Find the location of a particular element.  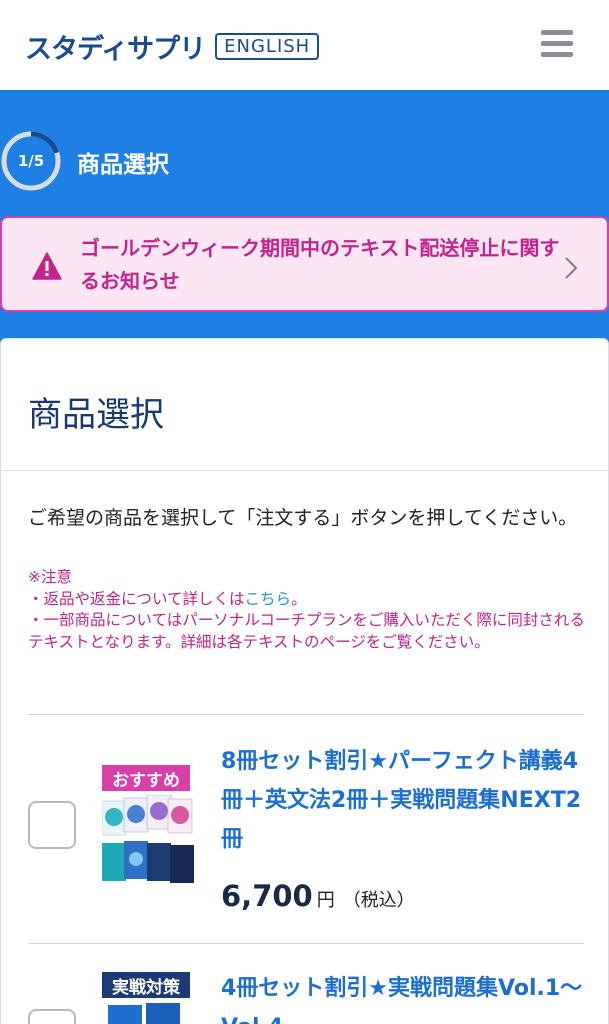

card-title: 商品選択 is located at coordinates (96, 415).